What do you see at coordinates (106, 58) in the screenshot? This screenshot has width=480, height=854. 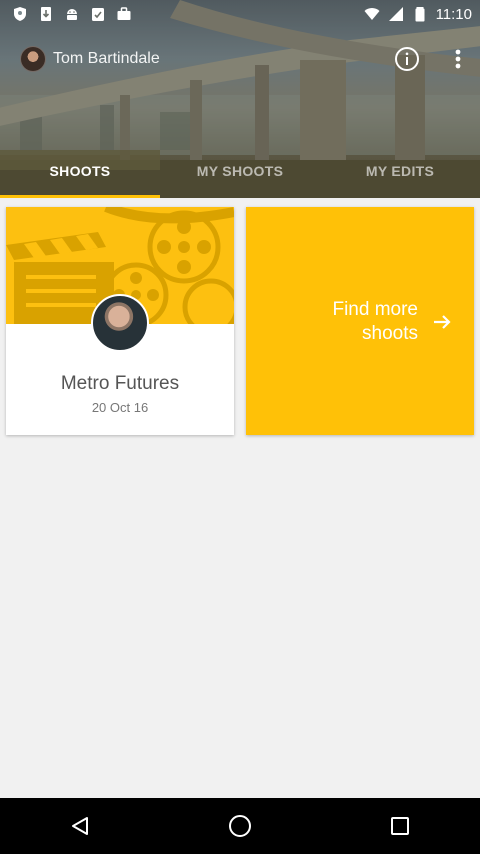 I see `user-name: Tom Bartindale` at bounding box center [106, 58].